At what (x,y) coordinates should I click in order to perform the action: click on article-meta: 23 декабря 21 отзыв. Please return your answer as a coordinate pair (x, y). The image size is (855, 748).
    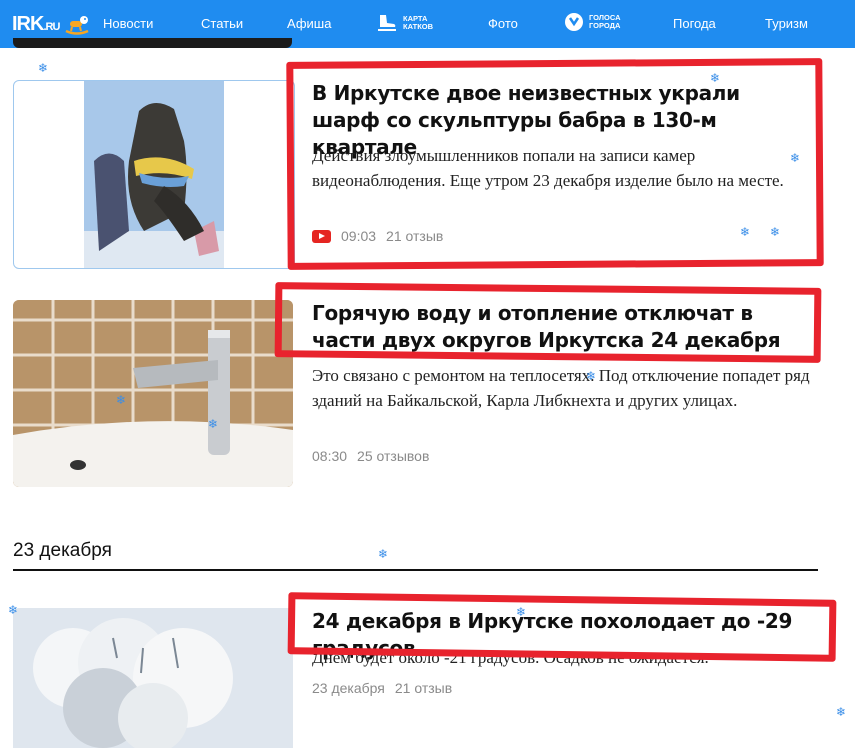
    Looking at the image, I should click on (382, 688).